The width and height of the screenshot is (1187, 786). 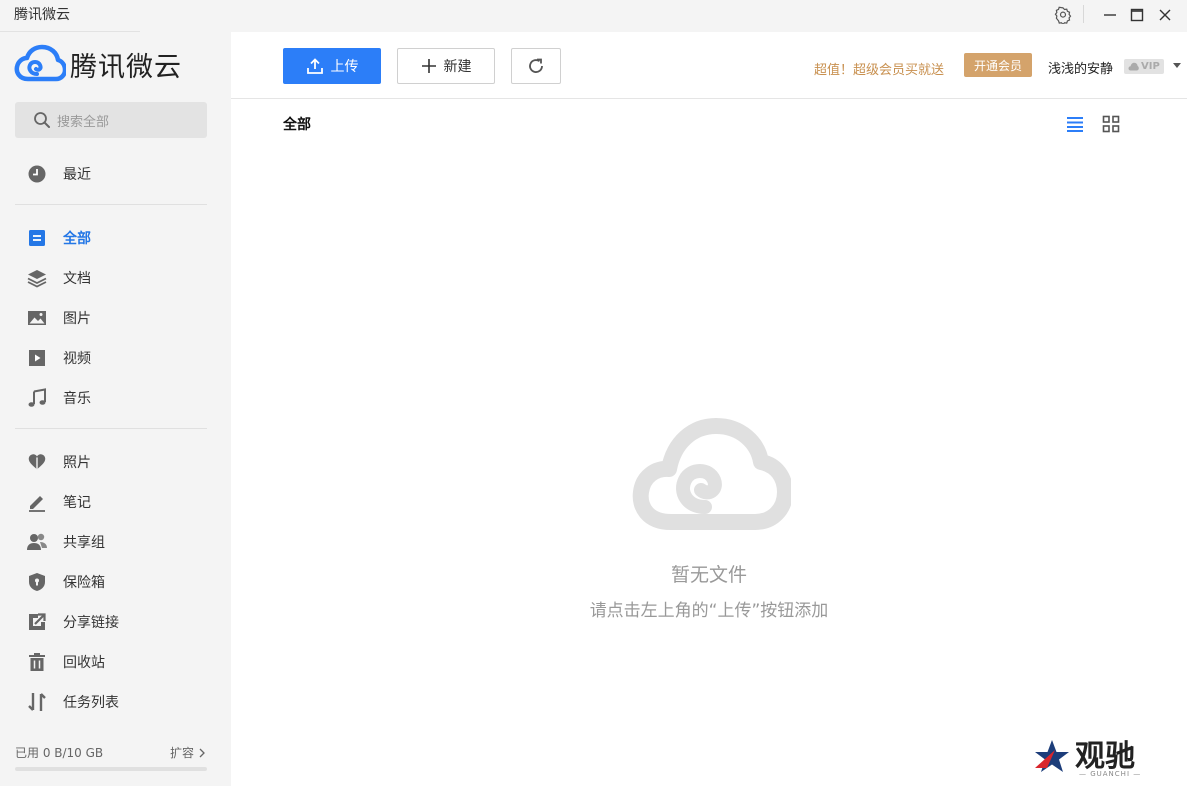 I want to click on sidebar-item-label: 共享组, so click(x=84, y=543).